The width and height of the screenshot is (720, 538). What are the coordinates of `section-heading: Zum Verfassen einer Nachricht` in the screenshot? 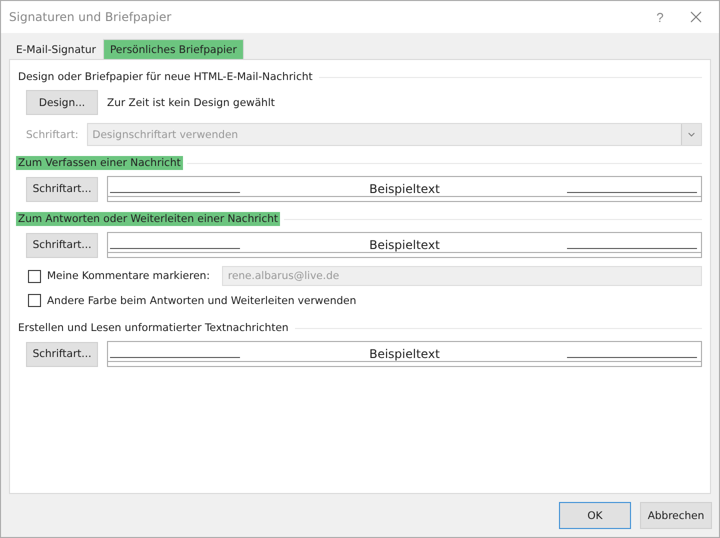 It's located at (99, 163).